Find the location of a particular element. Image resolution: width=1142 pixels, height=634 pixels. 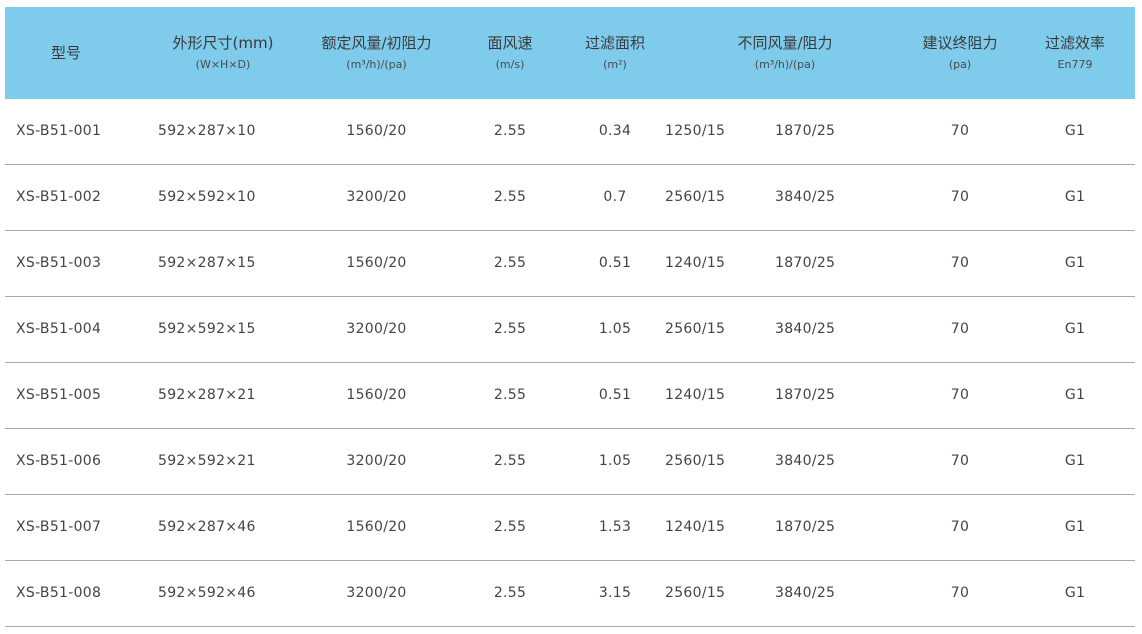

header-area: 过滤面积 (m²) is located at coordinates (615, 53).